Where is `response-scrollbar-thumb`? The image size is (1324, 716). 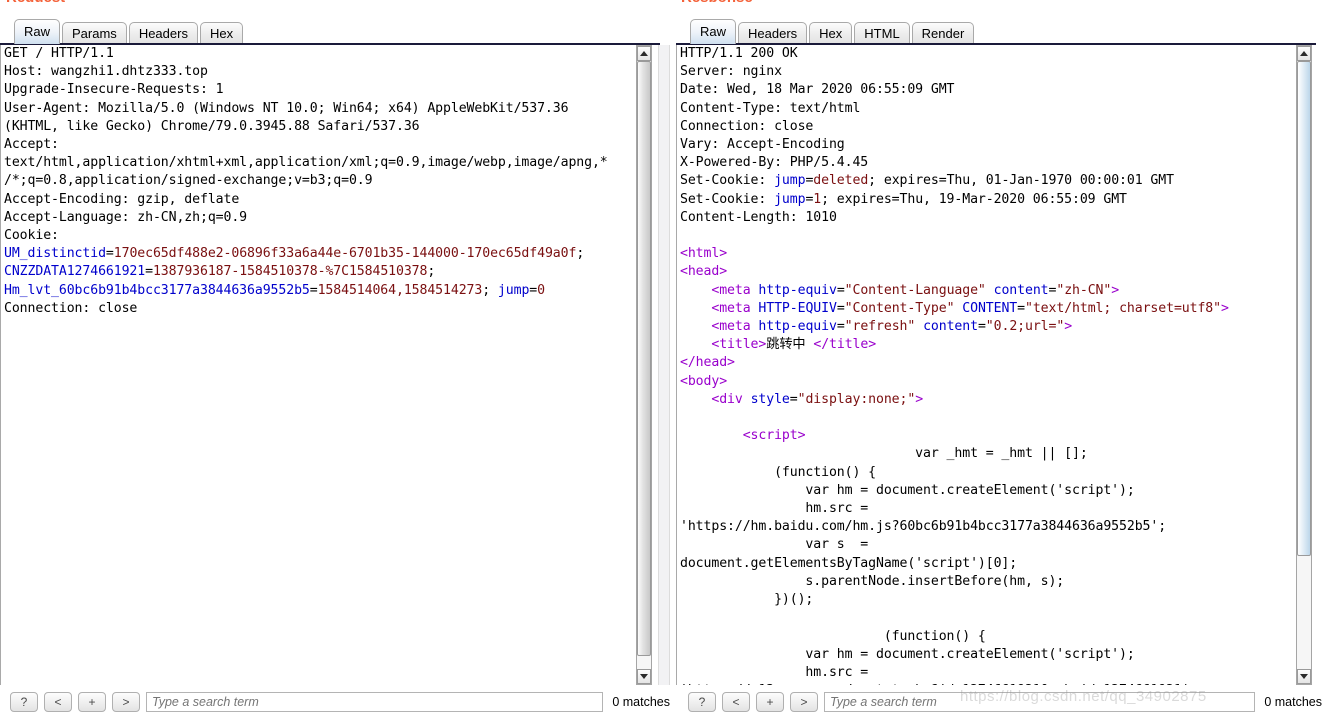
response-scrollbar-thumb is located at coordinates (1304, 308).